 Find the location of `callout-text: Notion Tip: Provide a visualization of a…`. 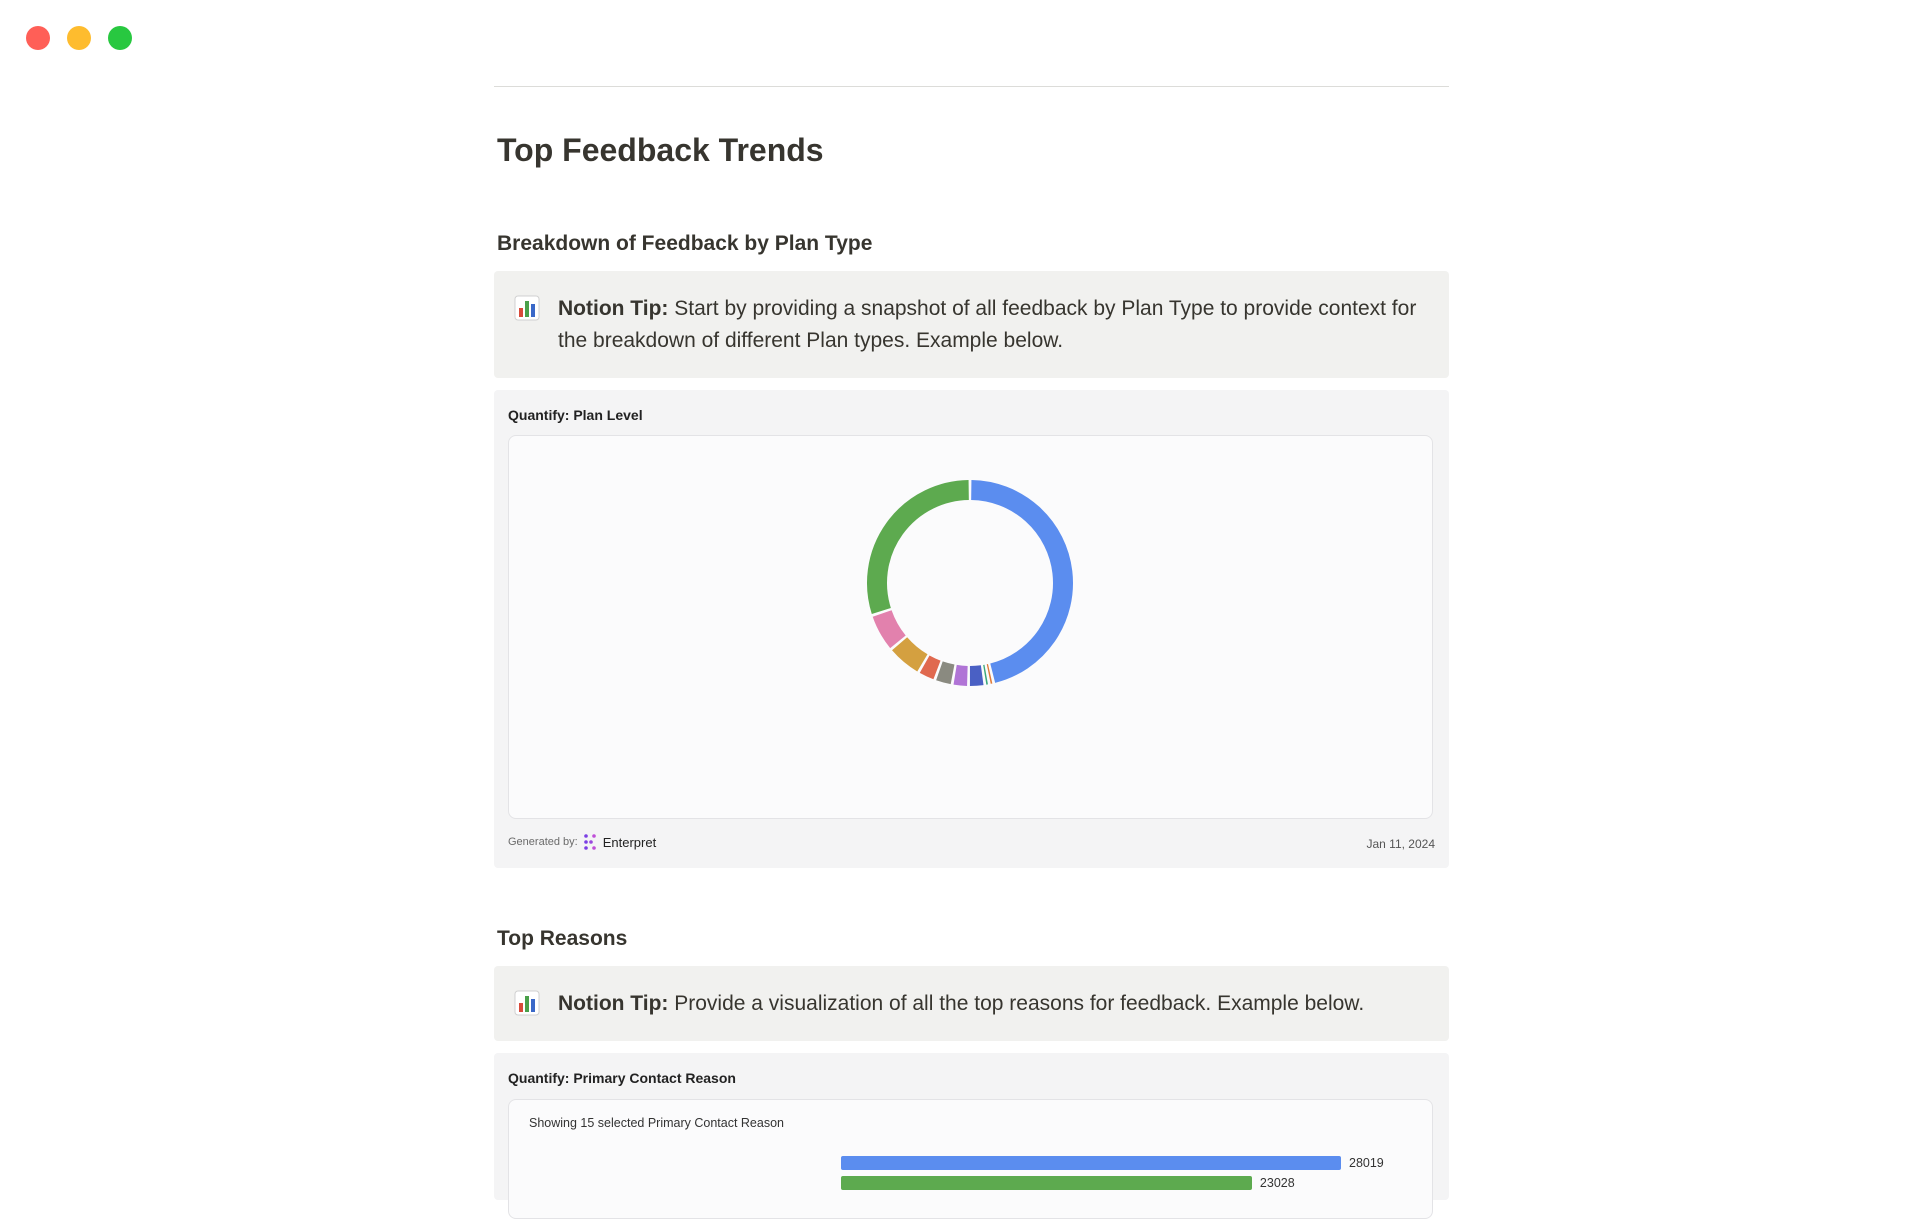

callout-text: Notion Tip: Provide a visualization of a… is located at coordinates (961, 1004).